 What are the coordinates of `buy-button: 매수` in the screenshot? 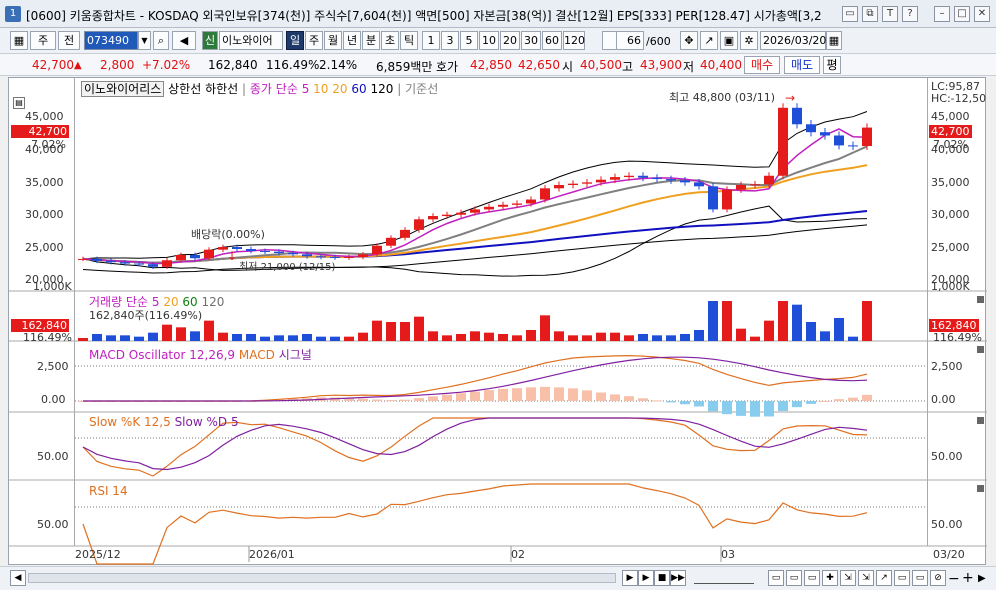 It's located at (762, 65).